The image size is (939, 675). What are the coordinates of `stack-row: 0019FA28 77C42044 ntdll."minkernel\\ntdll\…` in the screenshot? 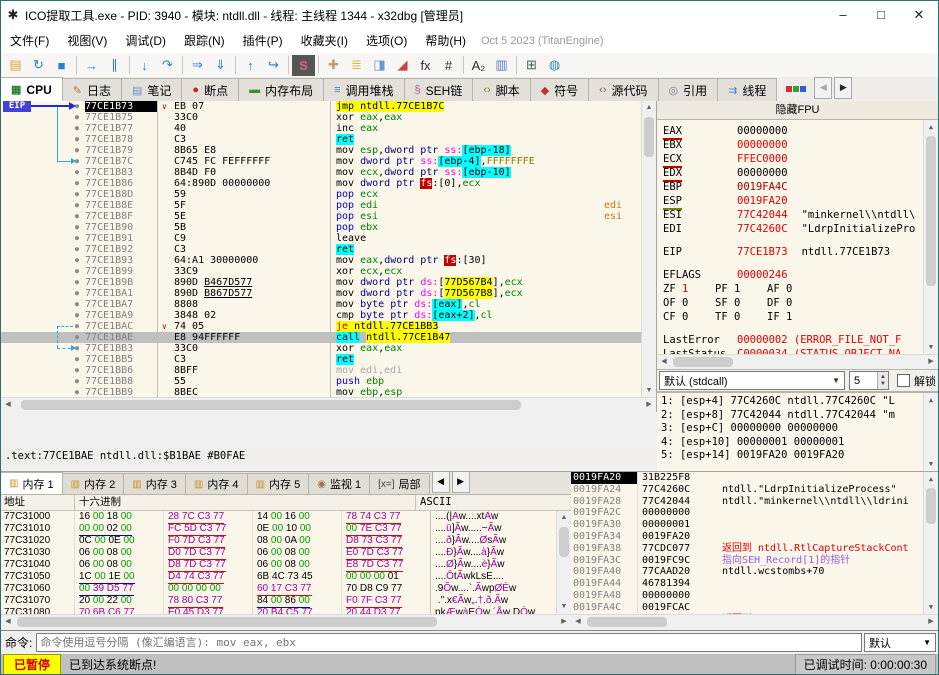 It's located at (754, 501).